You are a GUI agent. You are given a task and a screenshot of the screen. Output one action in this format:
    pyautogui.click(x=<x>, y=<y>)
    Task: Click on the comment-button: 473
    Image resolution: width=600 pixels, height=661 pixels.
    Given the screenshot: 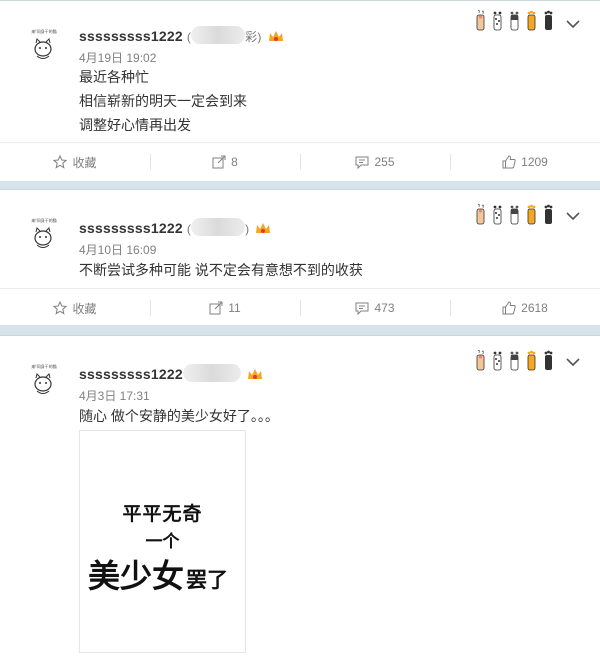 What is the action you would take?
    pyautogui.click(x=375, y=308)
    